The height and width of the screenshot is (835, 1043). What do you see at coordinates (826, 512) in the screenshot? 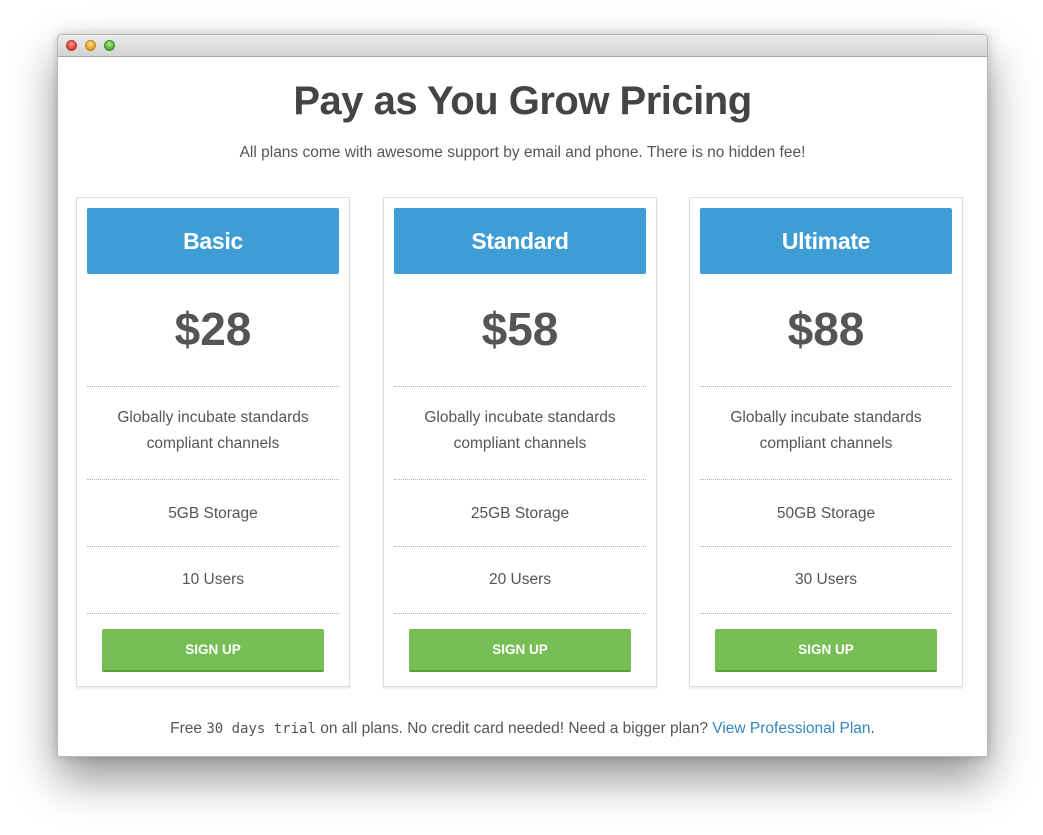
I see `plan-storage: 50GB Storage` at bounding box center [826, 512].